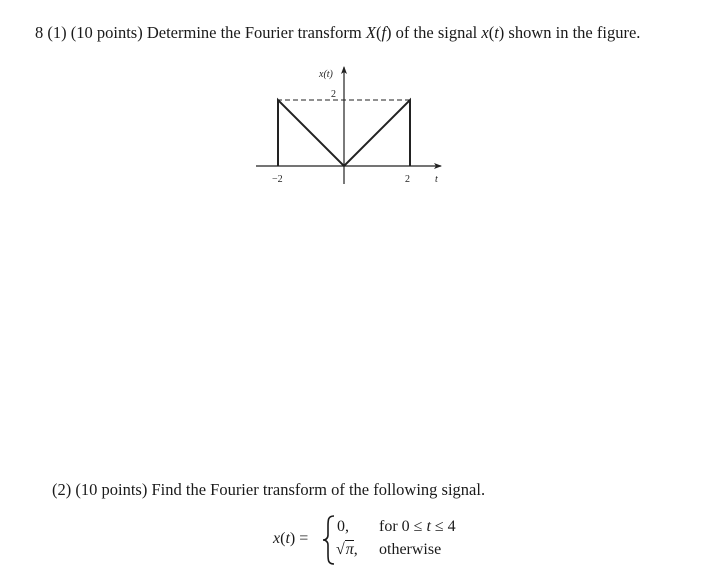 This screenshot has height=580, width=707. I want to click on signal-figure: x(t) 2 −2 2 t, so click(349, 125).